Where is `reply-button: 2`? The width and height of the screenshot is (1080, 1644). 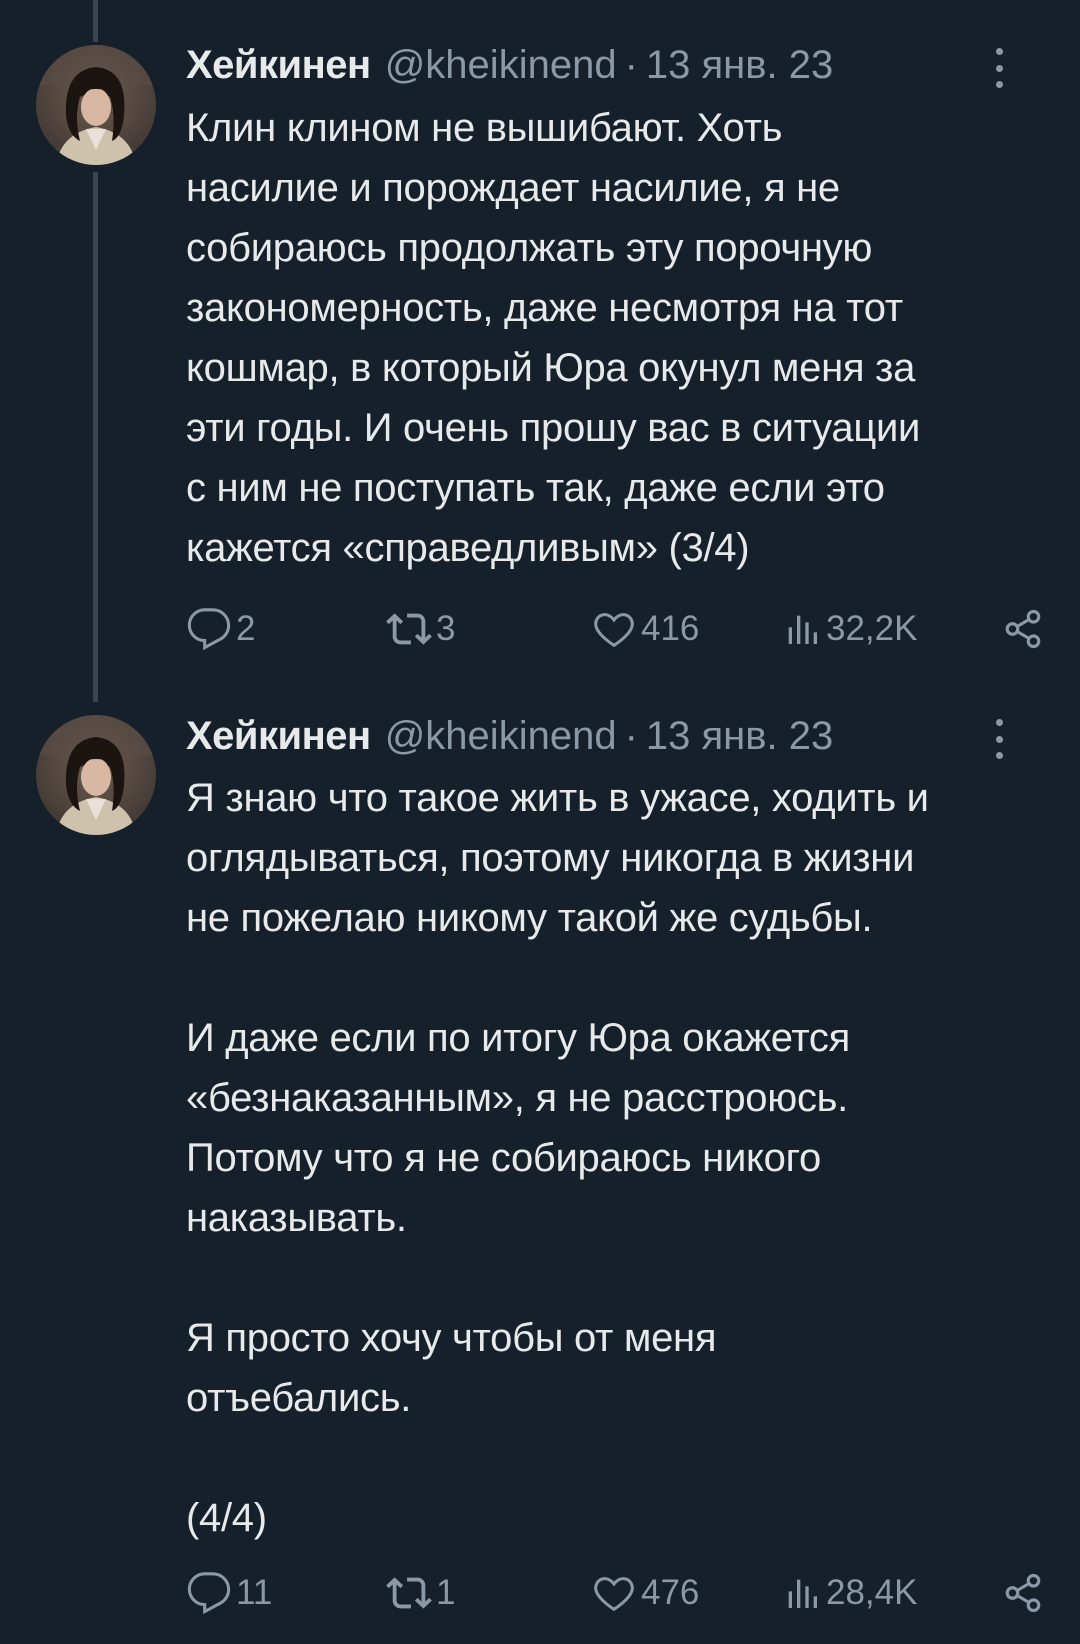 reply-button: 2 is located at coordinates (220, 629).